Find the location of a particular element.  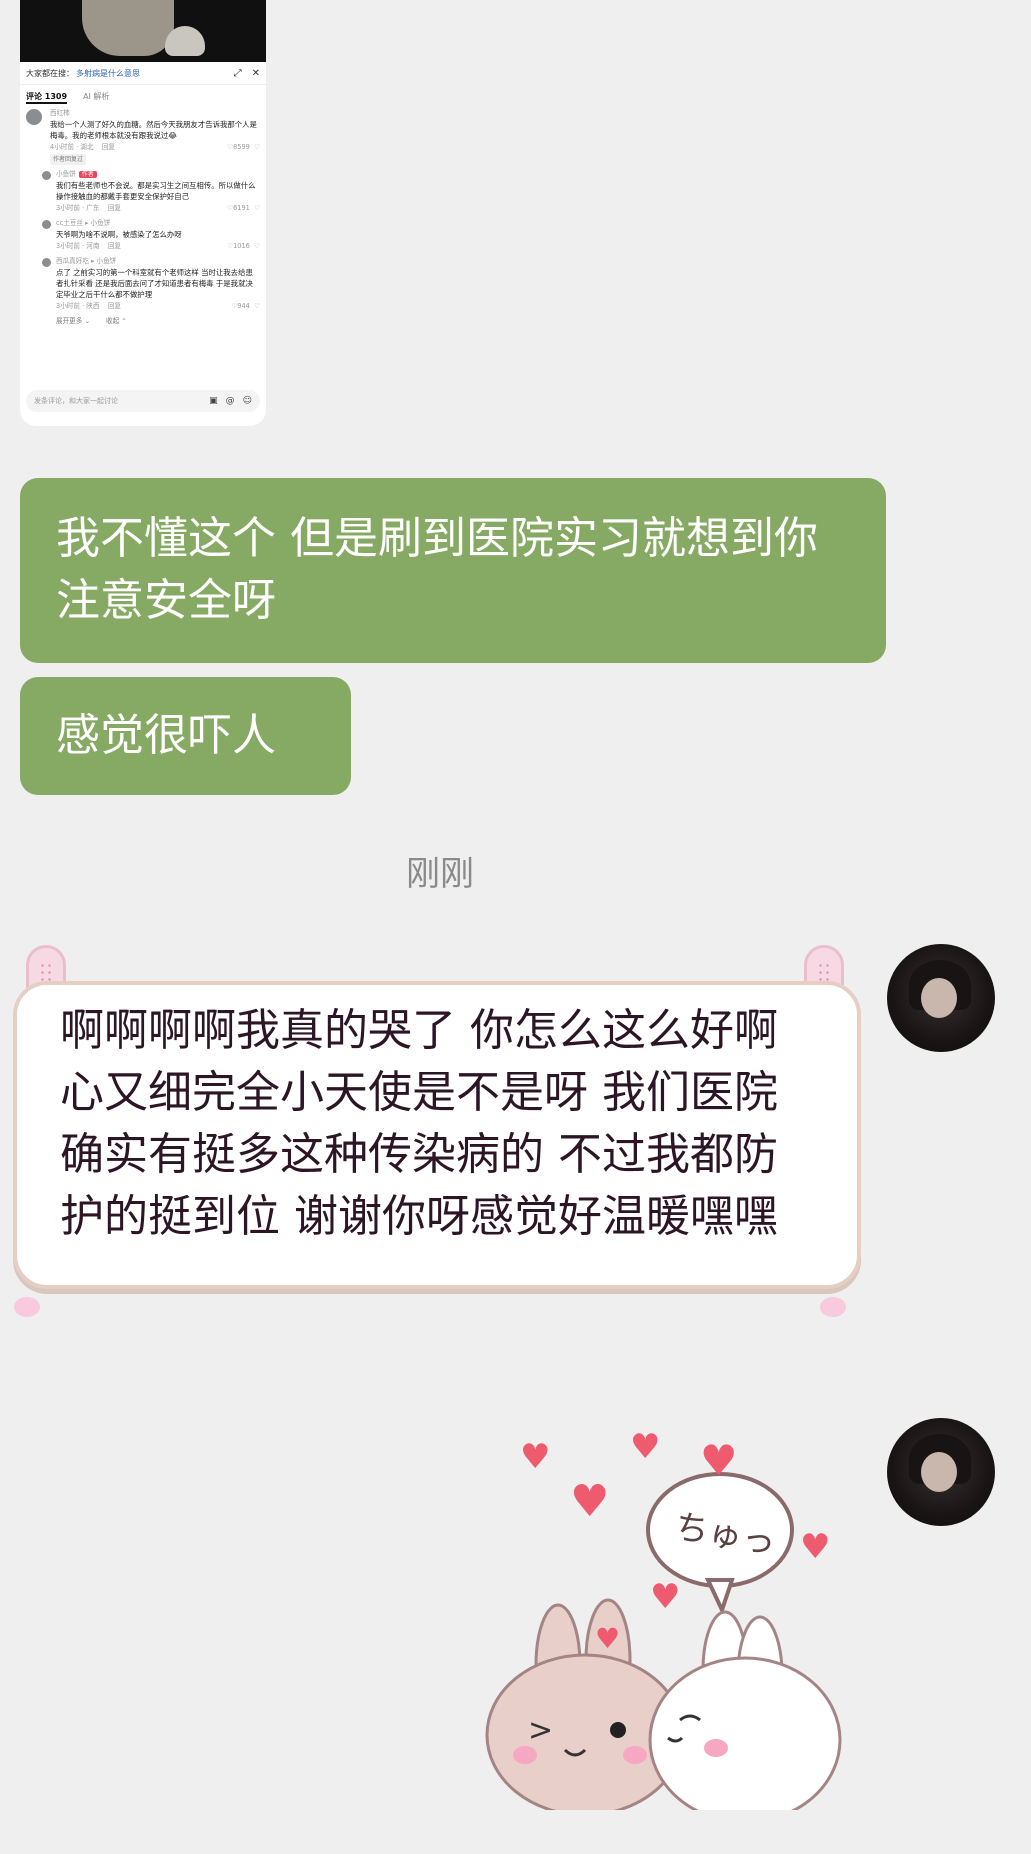

comment-meta: 4小时前 · 湖北 is located at coordinates (72, 147).